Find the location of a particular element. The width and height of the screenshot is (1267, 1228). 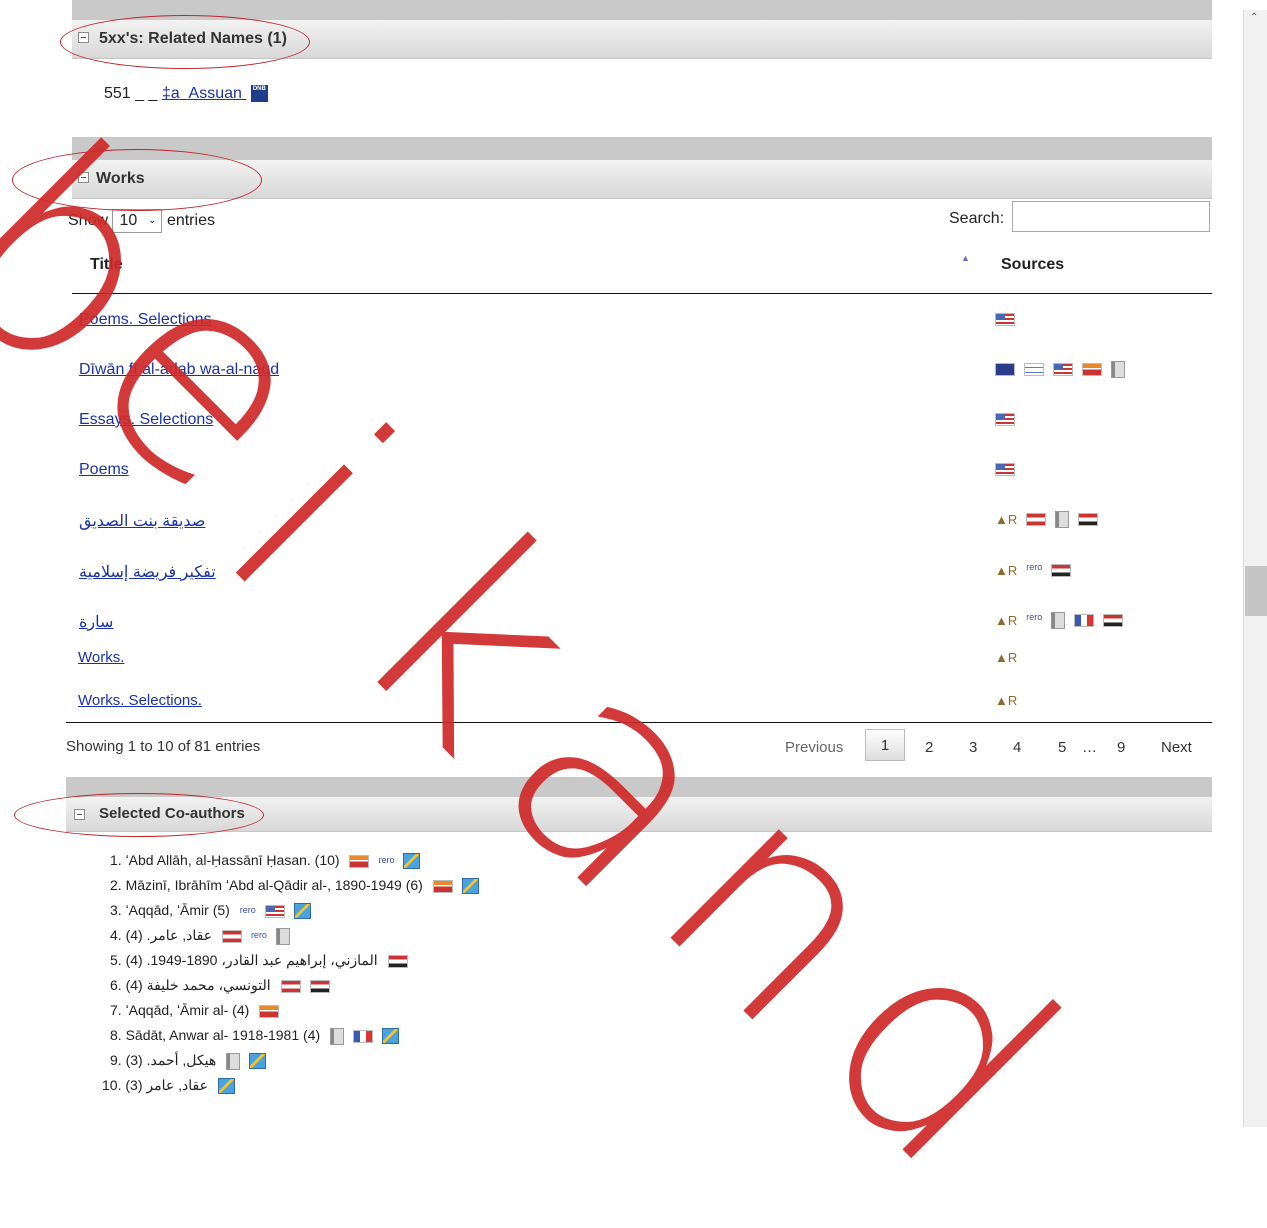

scrollbar-thumb is located at coordinates (1256, 591).